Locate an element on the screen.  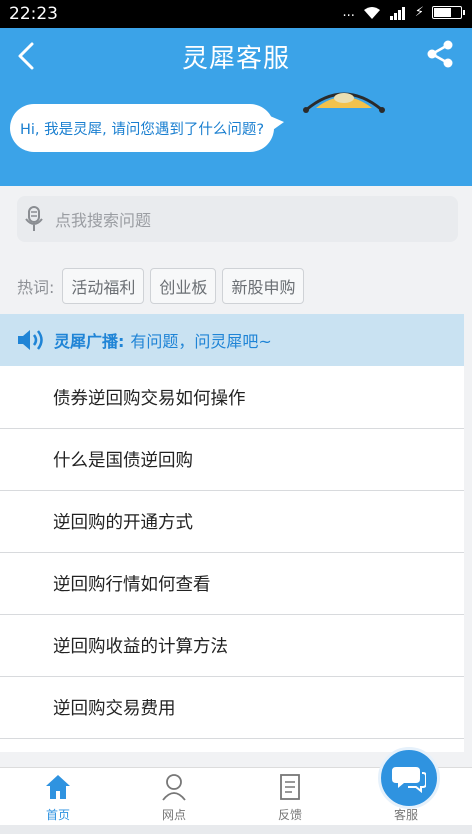
search-placeholder: 点我搜索问题 is located at coordinates (103, 220).